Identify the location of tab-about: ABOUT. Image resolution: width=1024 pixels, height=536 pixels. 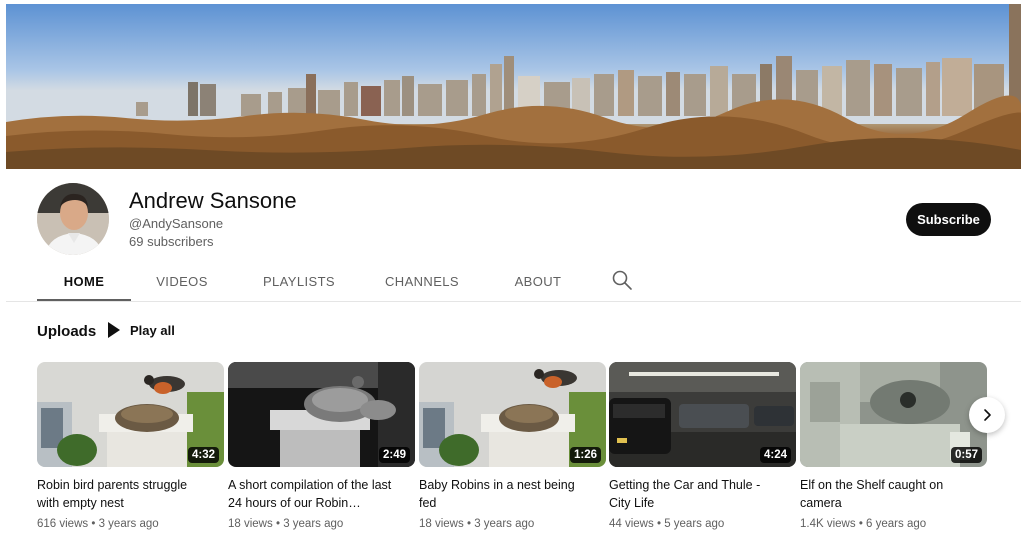
(538, 281).